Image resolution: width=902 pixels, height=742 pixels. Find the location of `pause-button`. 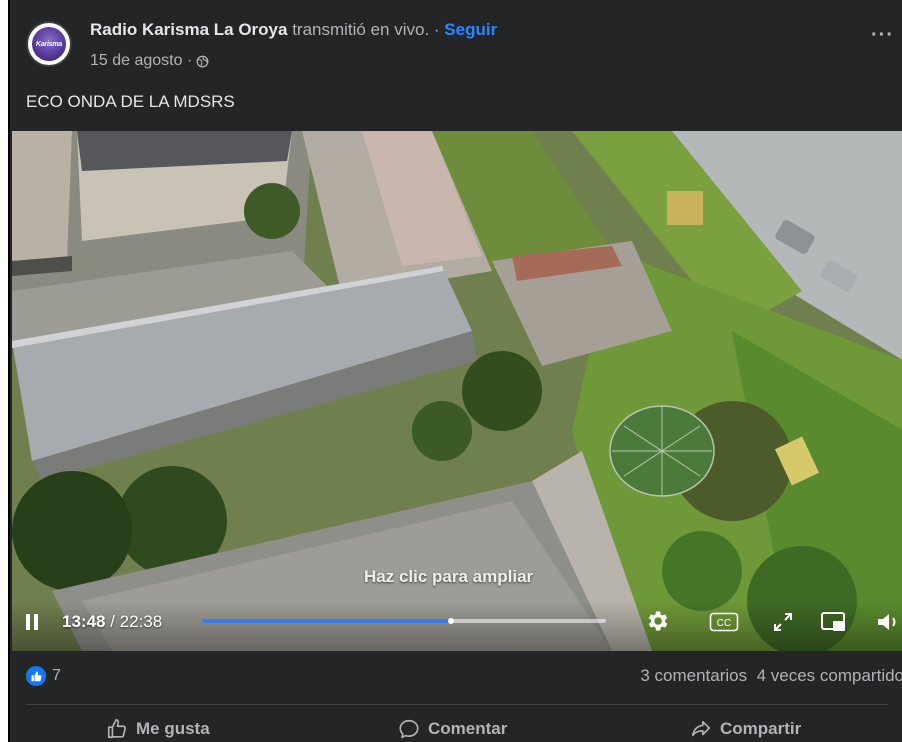

pause-button is located at coordinates (33, 624).